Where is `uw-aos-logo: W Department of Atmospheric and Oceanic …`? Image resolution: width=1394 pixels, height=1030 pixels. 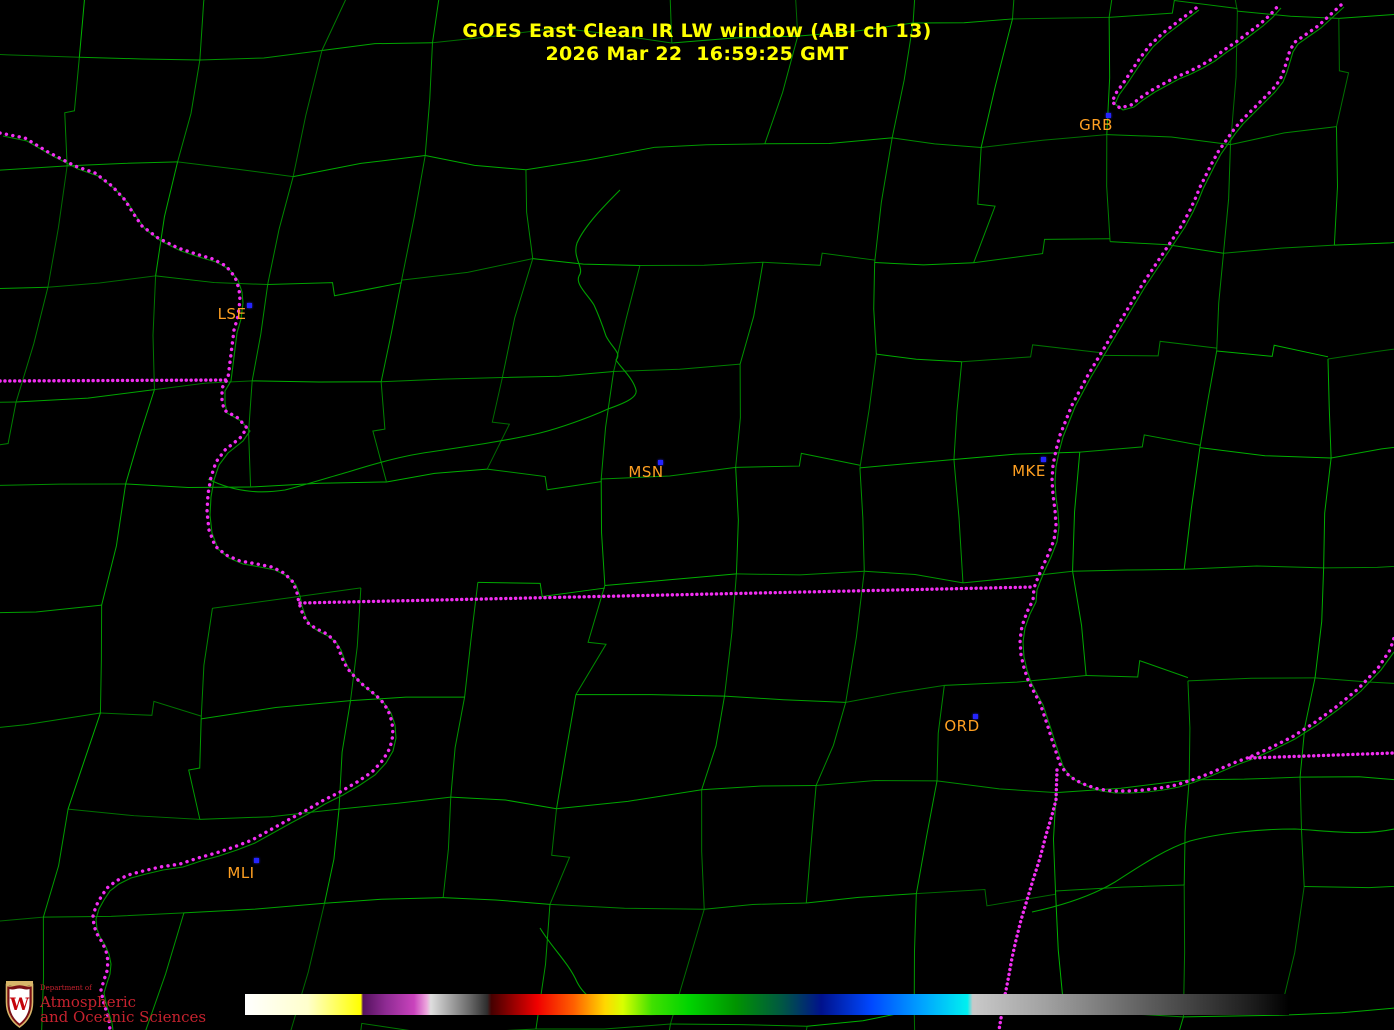
uw-aos-logo: W Department of Atmospheric and Oceanic … is located at coordinates (105, 1003).